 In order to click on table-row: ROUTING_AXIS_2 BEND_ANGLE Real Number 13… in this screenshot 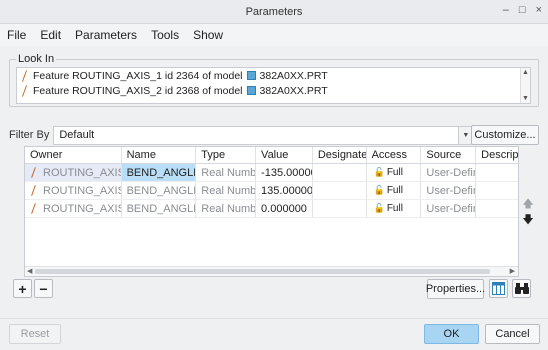, I will do `click(271, 191)`.